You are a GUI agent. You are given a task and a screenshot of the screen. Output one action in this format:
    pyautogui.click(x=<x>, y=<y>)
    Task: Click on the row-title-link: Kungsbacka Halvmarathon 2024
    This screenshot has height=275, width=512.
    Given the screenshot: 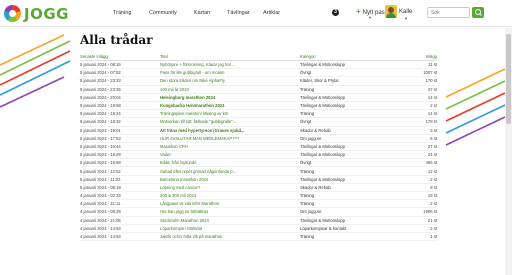 What is the action you would take?
    pyautogui.click(x=230, y=105)
    